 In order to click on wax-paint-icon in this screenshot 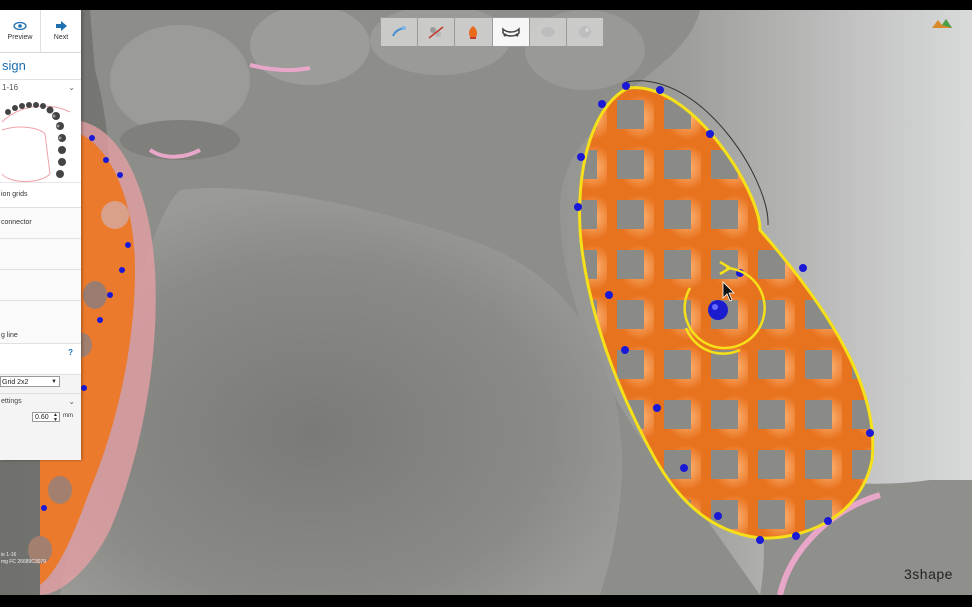, I will do `click(473, 32)`.